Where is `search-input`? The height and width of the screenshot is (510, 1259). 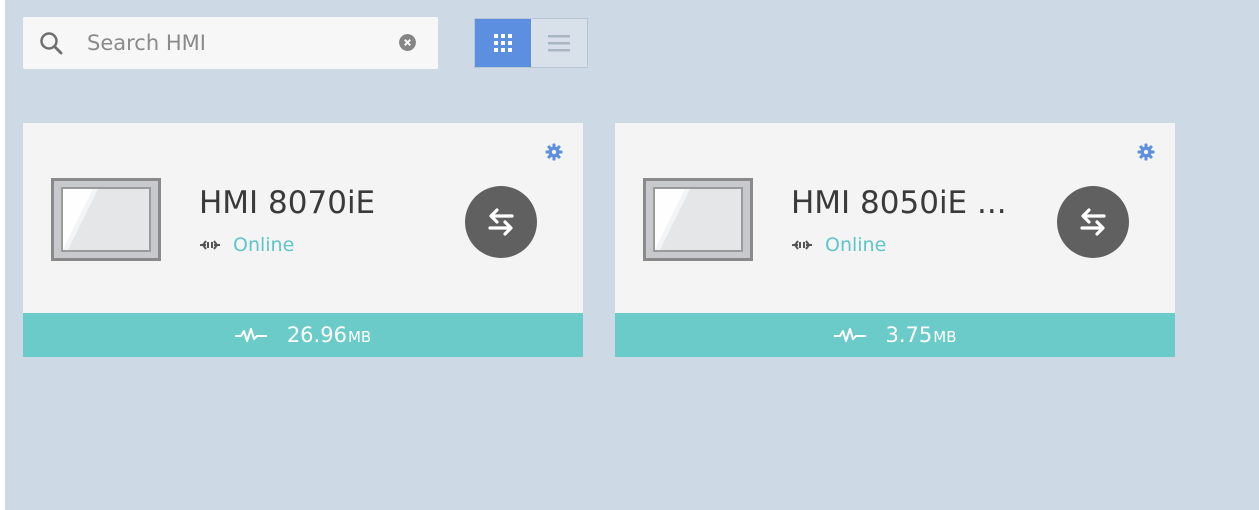
search-input is located at coordinates (232, 43).